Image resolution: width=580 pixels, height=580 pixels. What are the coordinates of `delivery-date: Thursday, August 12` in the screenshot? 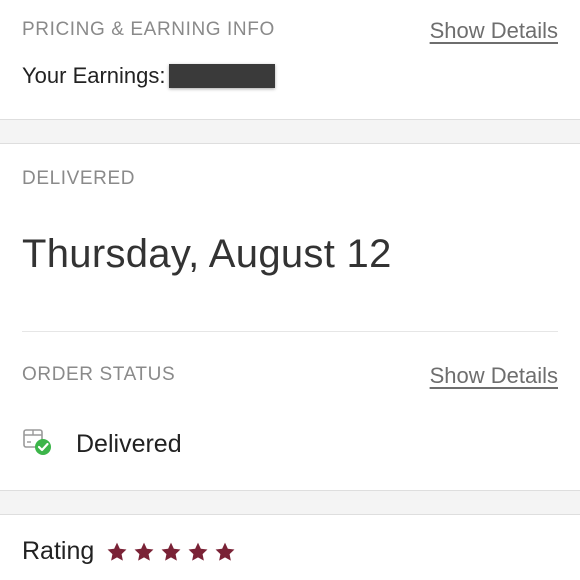 It's located at (207, 254).